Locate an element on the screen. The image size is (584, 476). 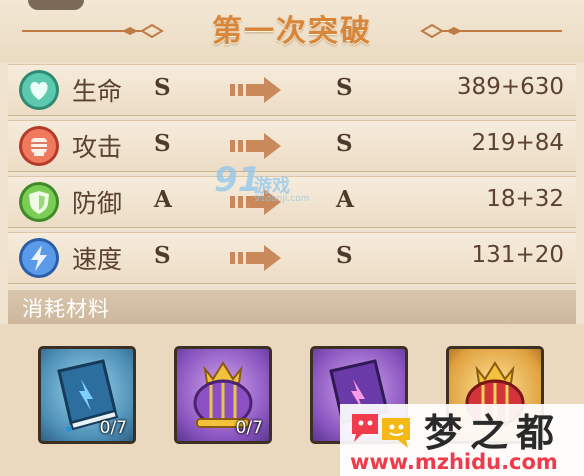
lightning-icon is located at coordinates (39, 258).